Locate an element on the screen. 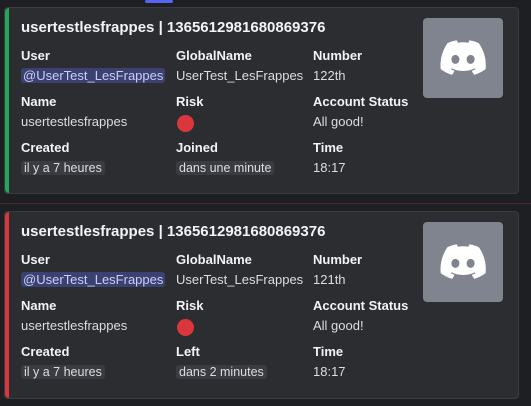 The width and height of the screenshot is (531, 406). field-number: Number 122th is located at coordinates (337, 66).